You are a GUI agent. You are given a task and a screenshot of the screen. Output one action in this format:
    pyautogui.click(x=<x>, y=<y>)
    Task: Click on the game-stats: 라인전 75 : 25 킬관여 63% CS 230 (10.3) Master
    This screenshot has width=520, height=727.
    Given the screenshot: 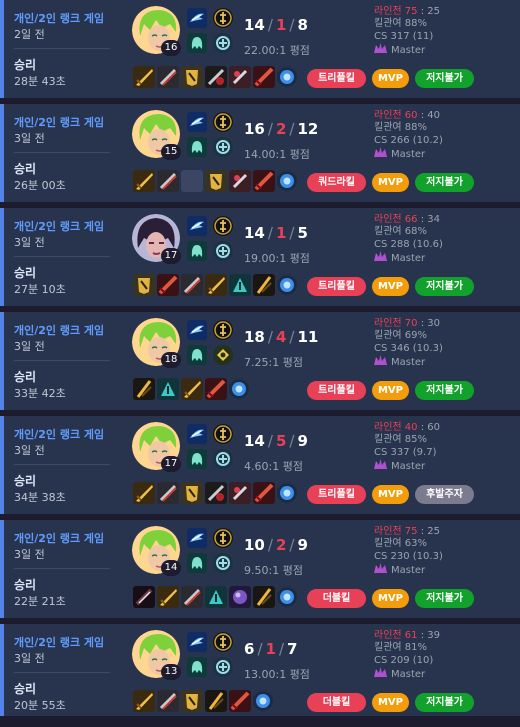 What is the action you would take?
    pyautogui.click(x=444, y=552)
    